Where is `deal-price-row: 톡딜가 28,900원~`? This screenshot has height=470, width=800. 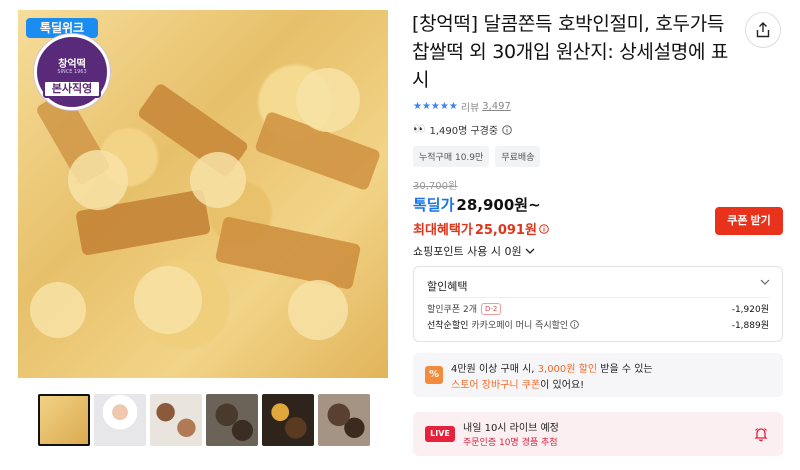 deal-price-row: 톡딜가 28,900원~ is located at coordinates (477, 204).